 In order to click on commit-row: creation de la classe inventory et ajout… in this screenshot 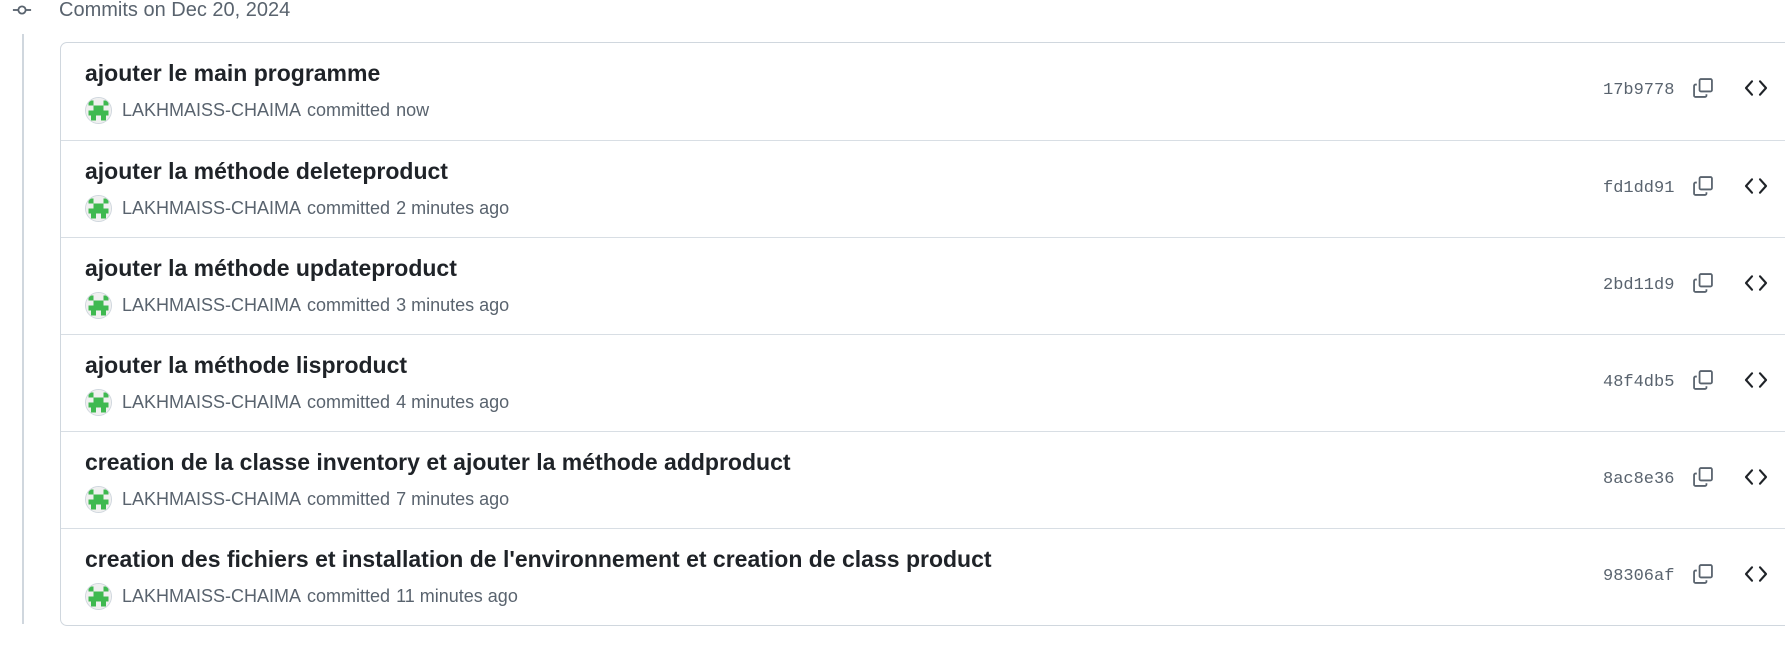, I will do `click(923, 479)`.